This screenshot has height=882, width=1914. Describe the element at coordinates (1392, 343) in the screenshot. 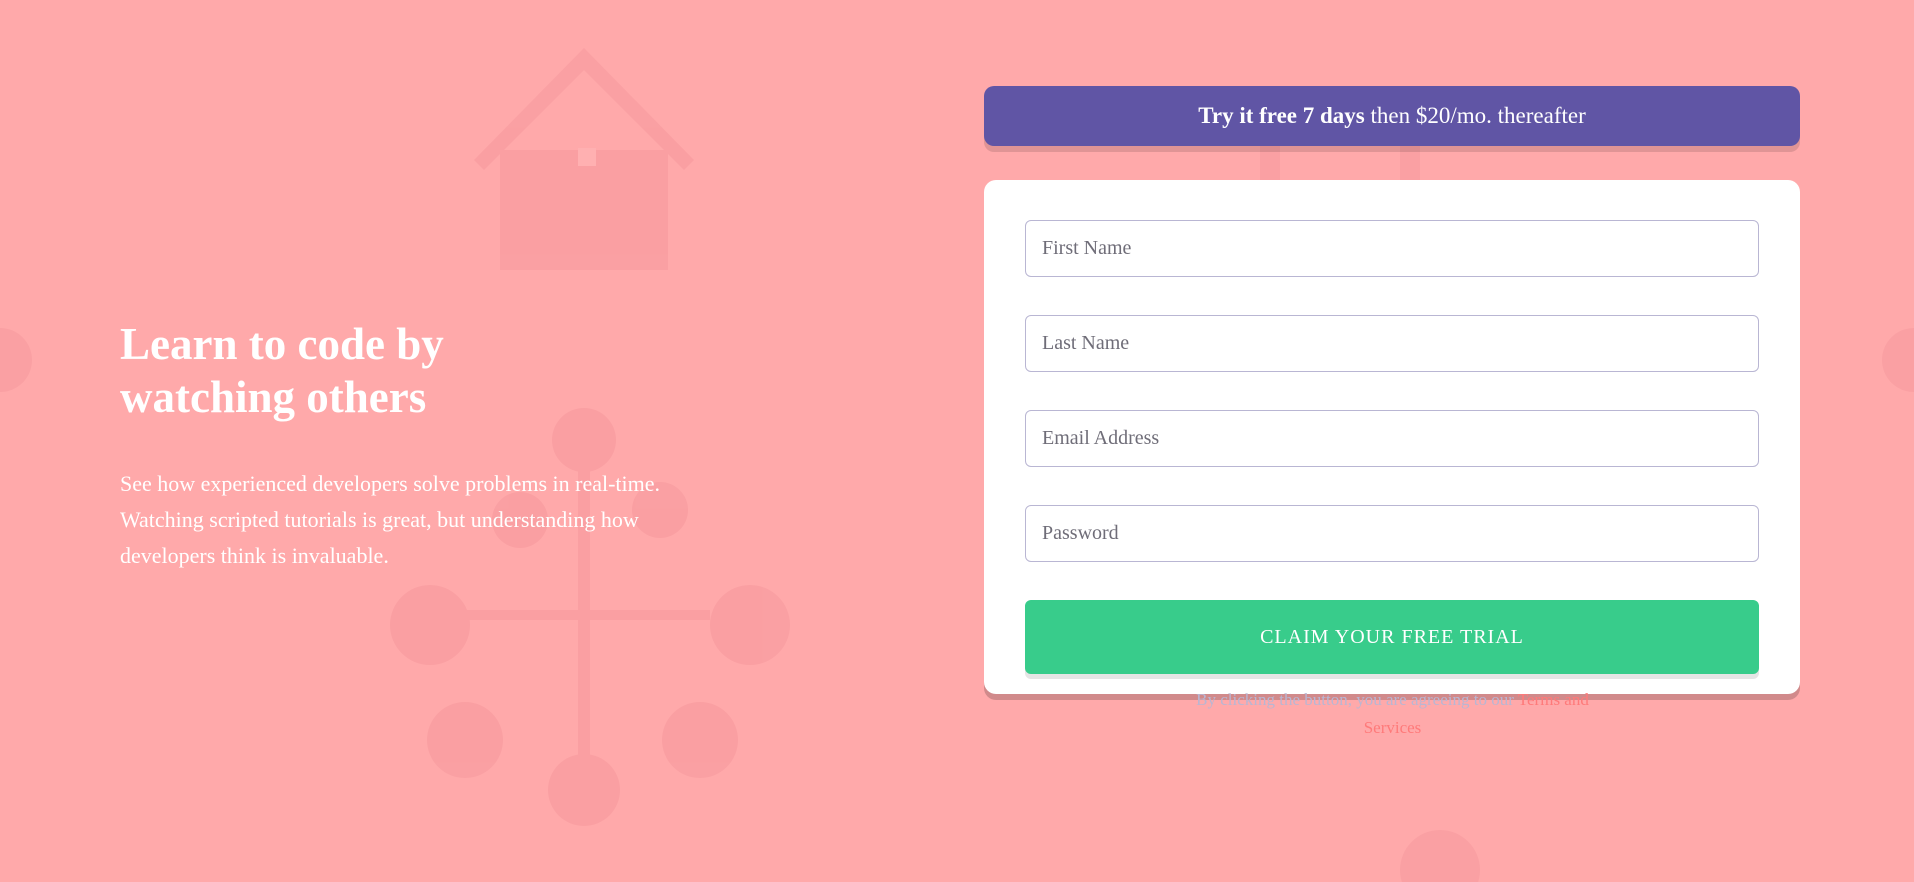

I see `last-name-field` at that location.